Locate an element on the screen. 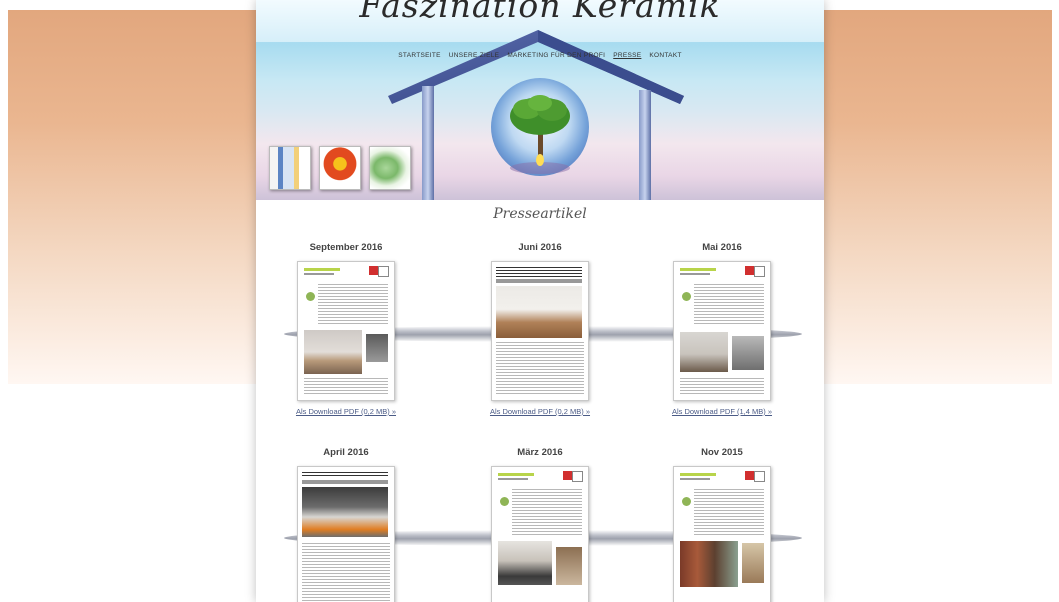  nav-item-startseite: STARTSEITE is located at coordinates (419, 56).